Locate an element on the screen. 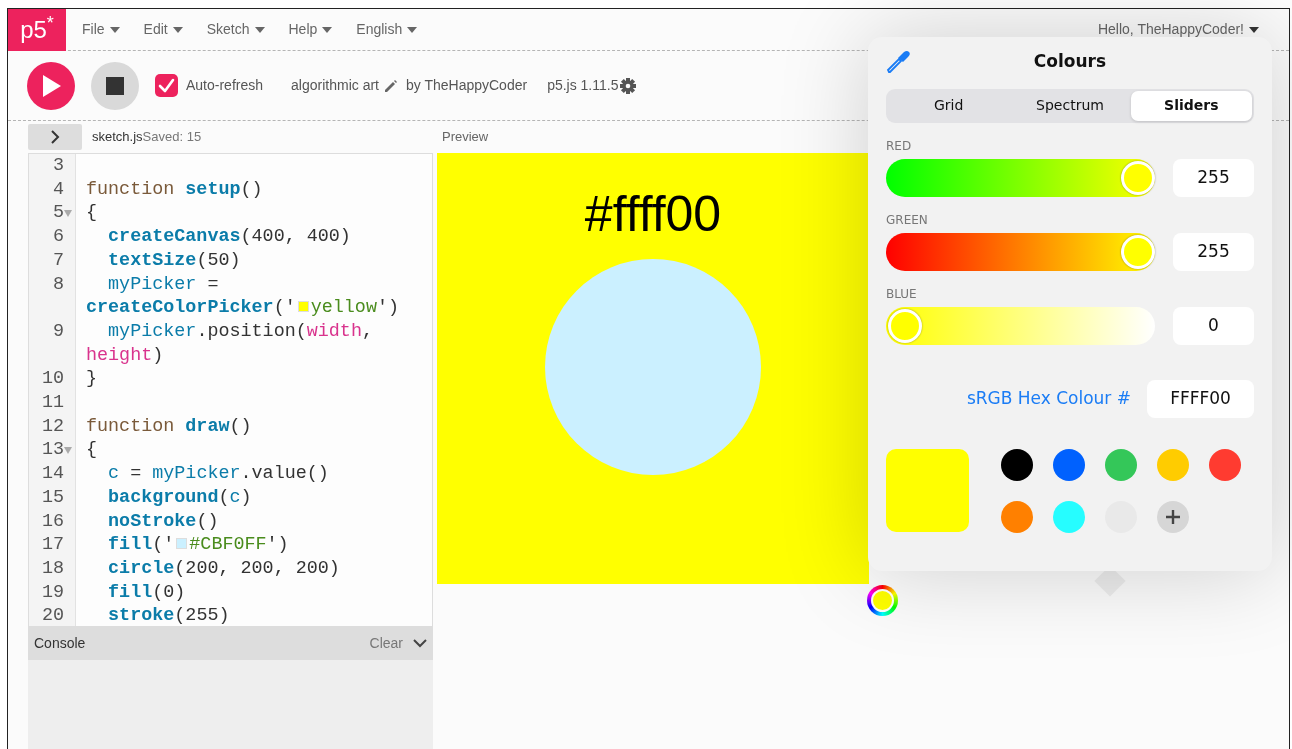  menu-item: File is located at coordinates (101, 29).